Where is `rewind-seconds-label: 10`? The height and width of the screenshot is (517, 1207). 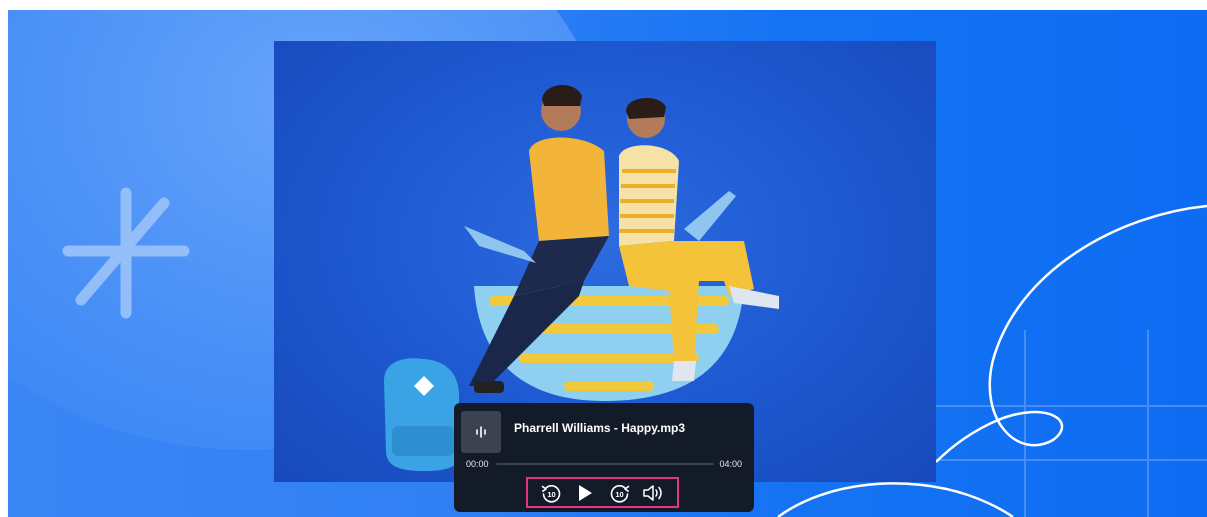
rewind-seconds-label: 10 is located at coordinates (551, 494).